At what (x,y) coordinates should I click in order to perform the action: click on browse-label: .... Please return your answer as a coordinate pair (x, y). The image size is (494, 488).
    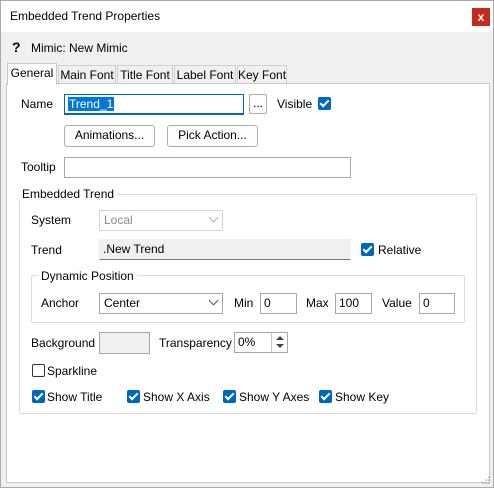
    Looking at the image, I should click on (257, 103).